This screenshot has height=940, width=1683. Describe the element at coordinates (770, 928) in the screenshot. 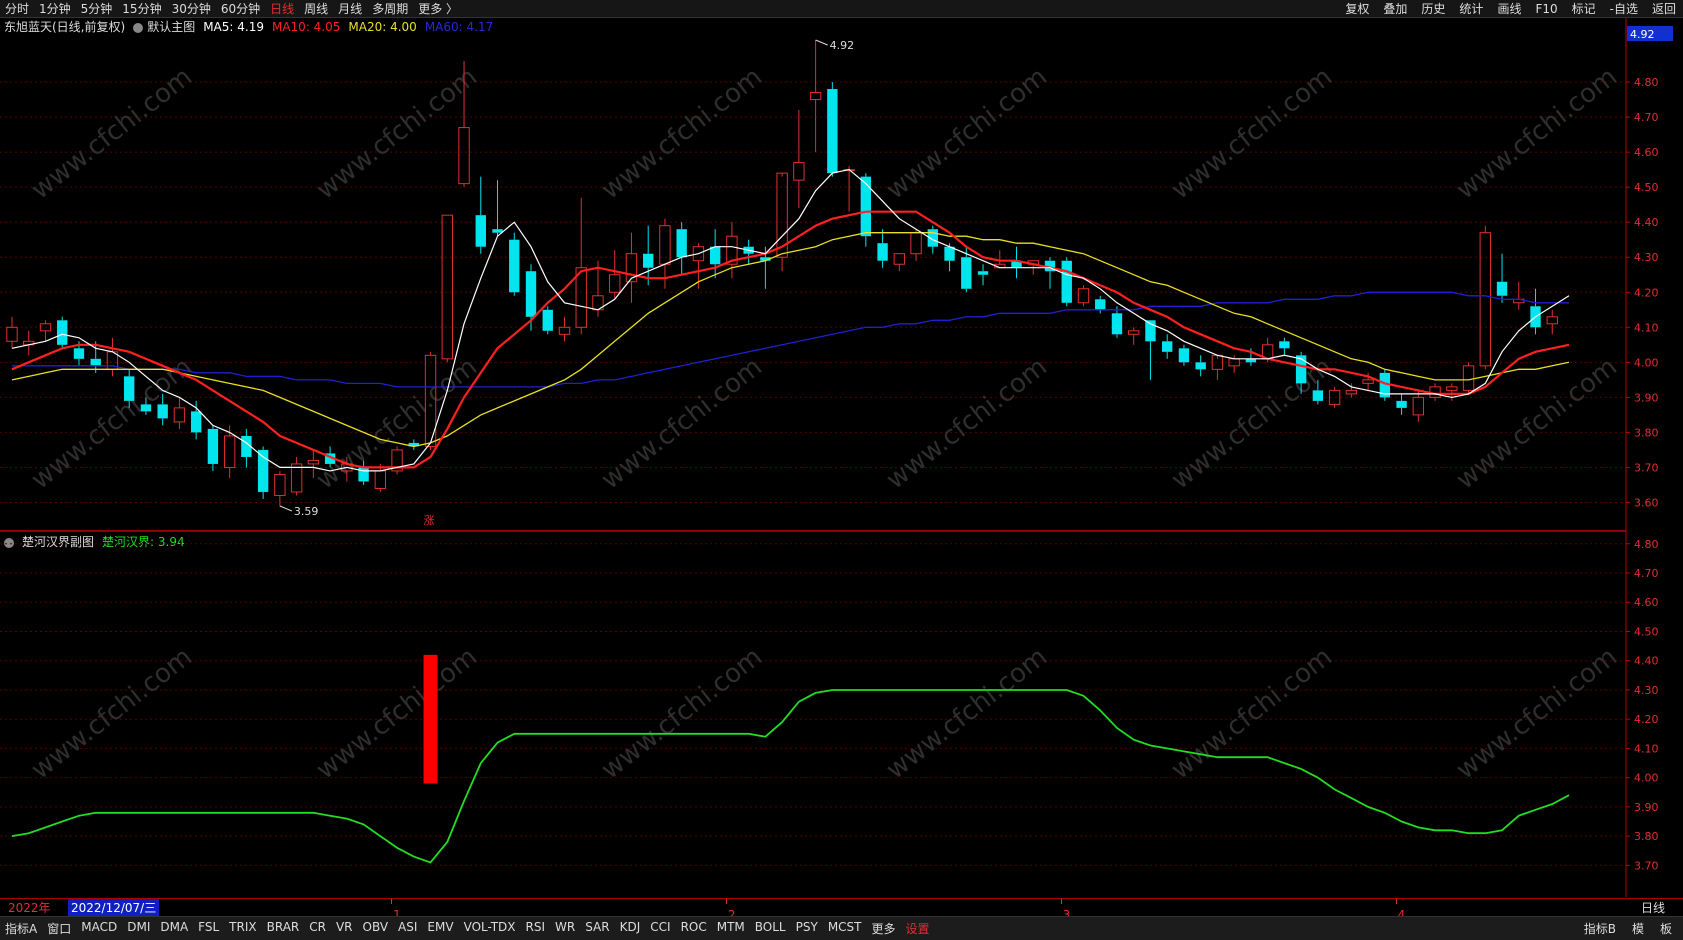

I see `indicator-tab-21: BOLL` at that location.